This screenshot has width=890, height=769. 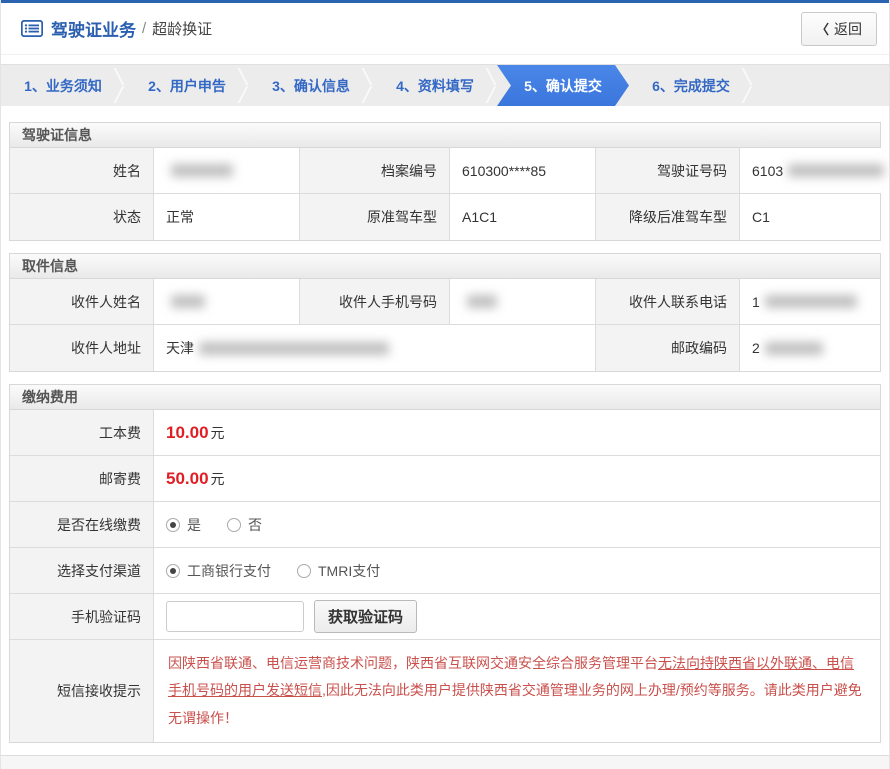 I want to click on recipient-address-label: 收件人地址, so click(x=82, y=348).